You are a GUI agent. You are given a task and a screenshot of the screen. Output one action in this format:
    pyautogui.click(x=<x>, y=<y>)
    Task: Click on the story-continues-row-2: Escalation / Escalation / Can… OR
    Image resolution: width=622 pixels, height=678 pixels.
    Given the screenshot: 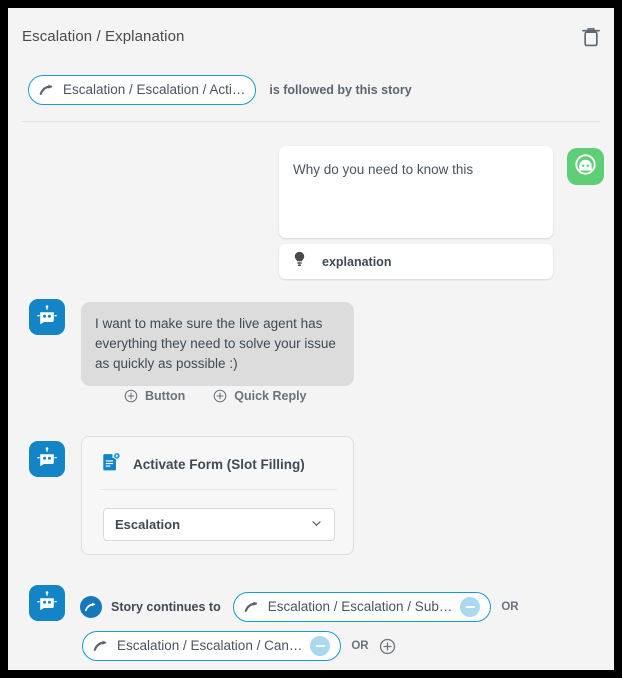 What is the action you would take?
    pyautogui.click(x=239, y=646)
    